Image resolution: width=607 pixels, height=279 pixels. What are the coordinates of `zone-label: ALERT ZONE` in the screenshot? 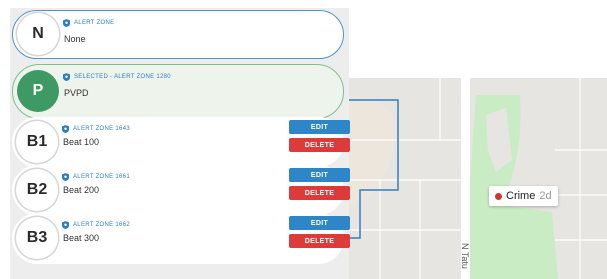 It's located at (94, 23).